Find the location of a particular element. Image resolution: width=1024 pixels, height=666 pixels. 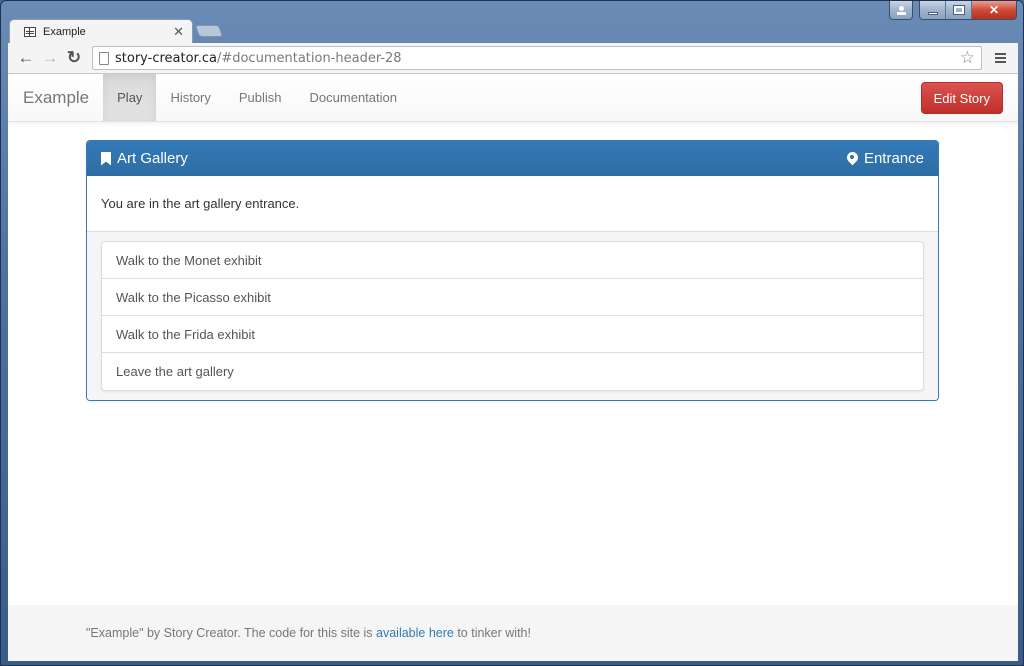

url-path: /#documentation-header-28 is located at coordinates (309, 58).